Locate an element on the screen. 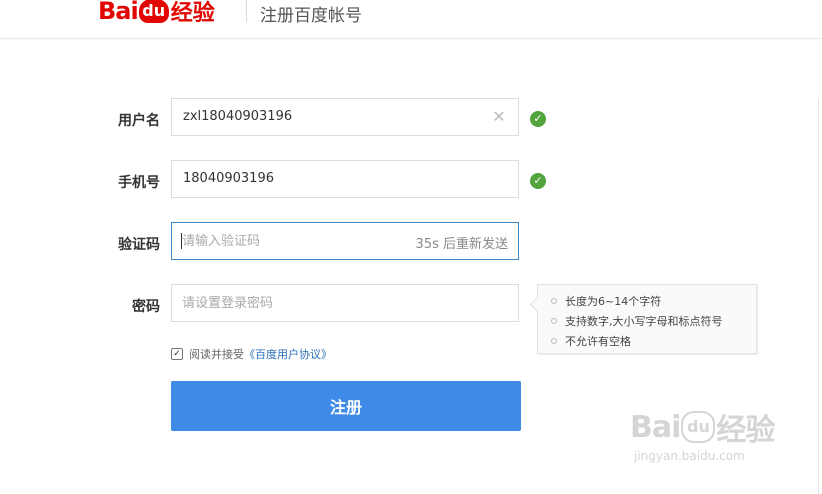 The width and height of the screenshot is (822, 494). watermark-url: jingyan.baidu.com is located at coordinates (689, 456).